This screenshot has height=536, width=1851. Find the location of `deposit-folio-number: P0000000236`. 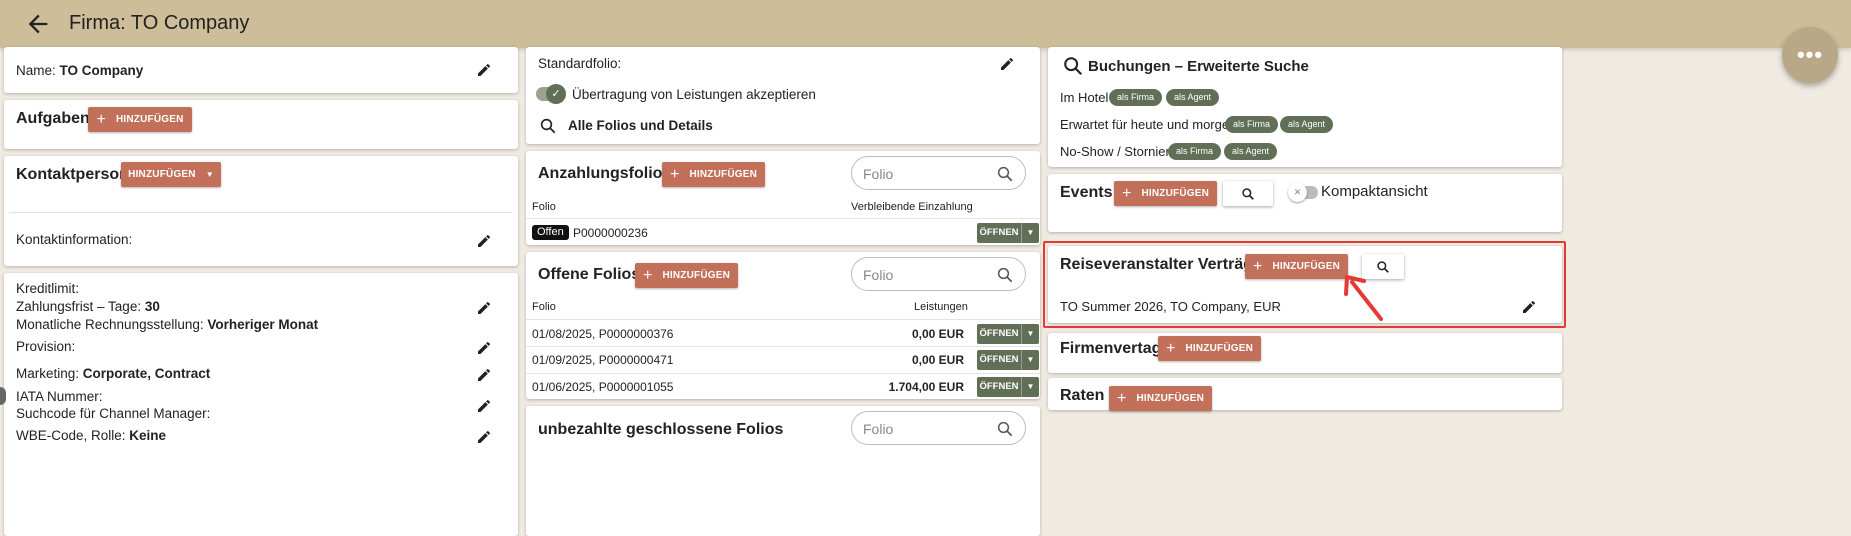

deposit-folio-number: P0000000236 is located at coordinates (610, 233).